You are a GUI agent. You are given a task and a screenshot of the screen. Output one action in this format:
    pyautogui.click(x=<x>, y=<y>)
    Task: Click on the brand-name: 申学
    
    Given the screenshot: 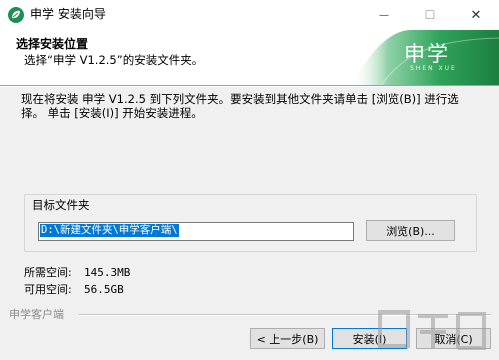 What is the action you would take?
    pyautogui.click(x=427, y=54)
    